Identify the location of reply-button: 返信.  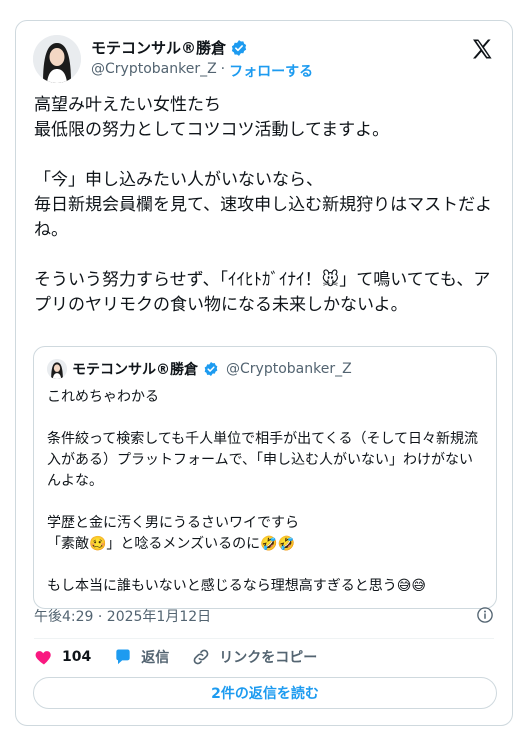
(141, 657).